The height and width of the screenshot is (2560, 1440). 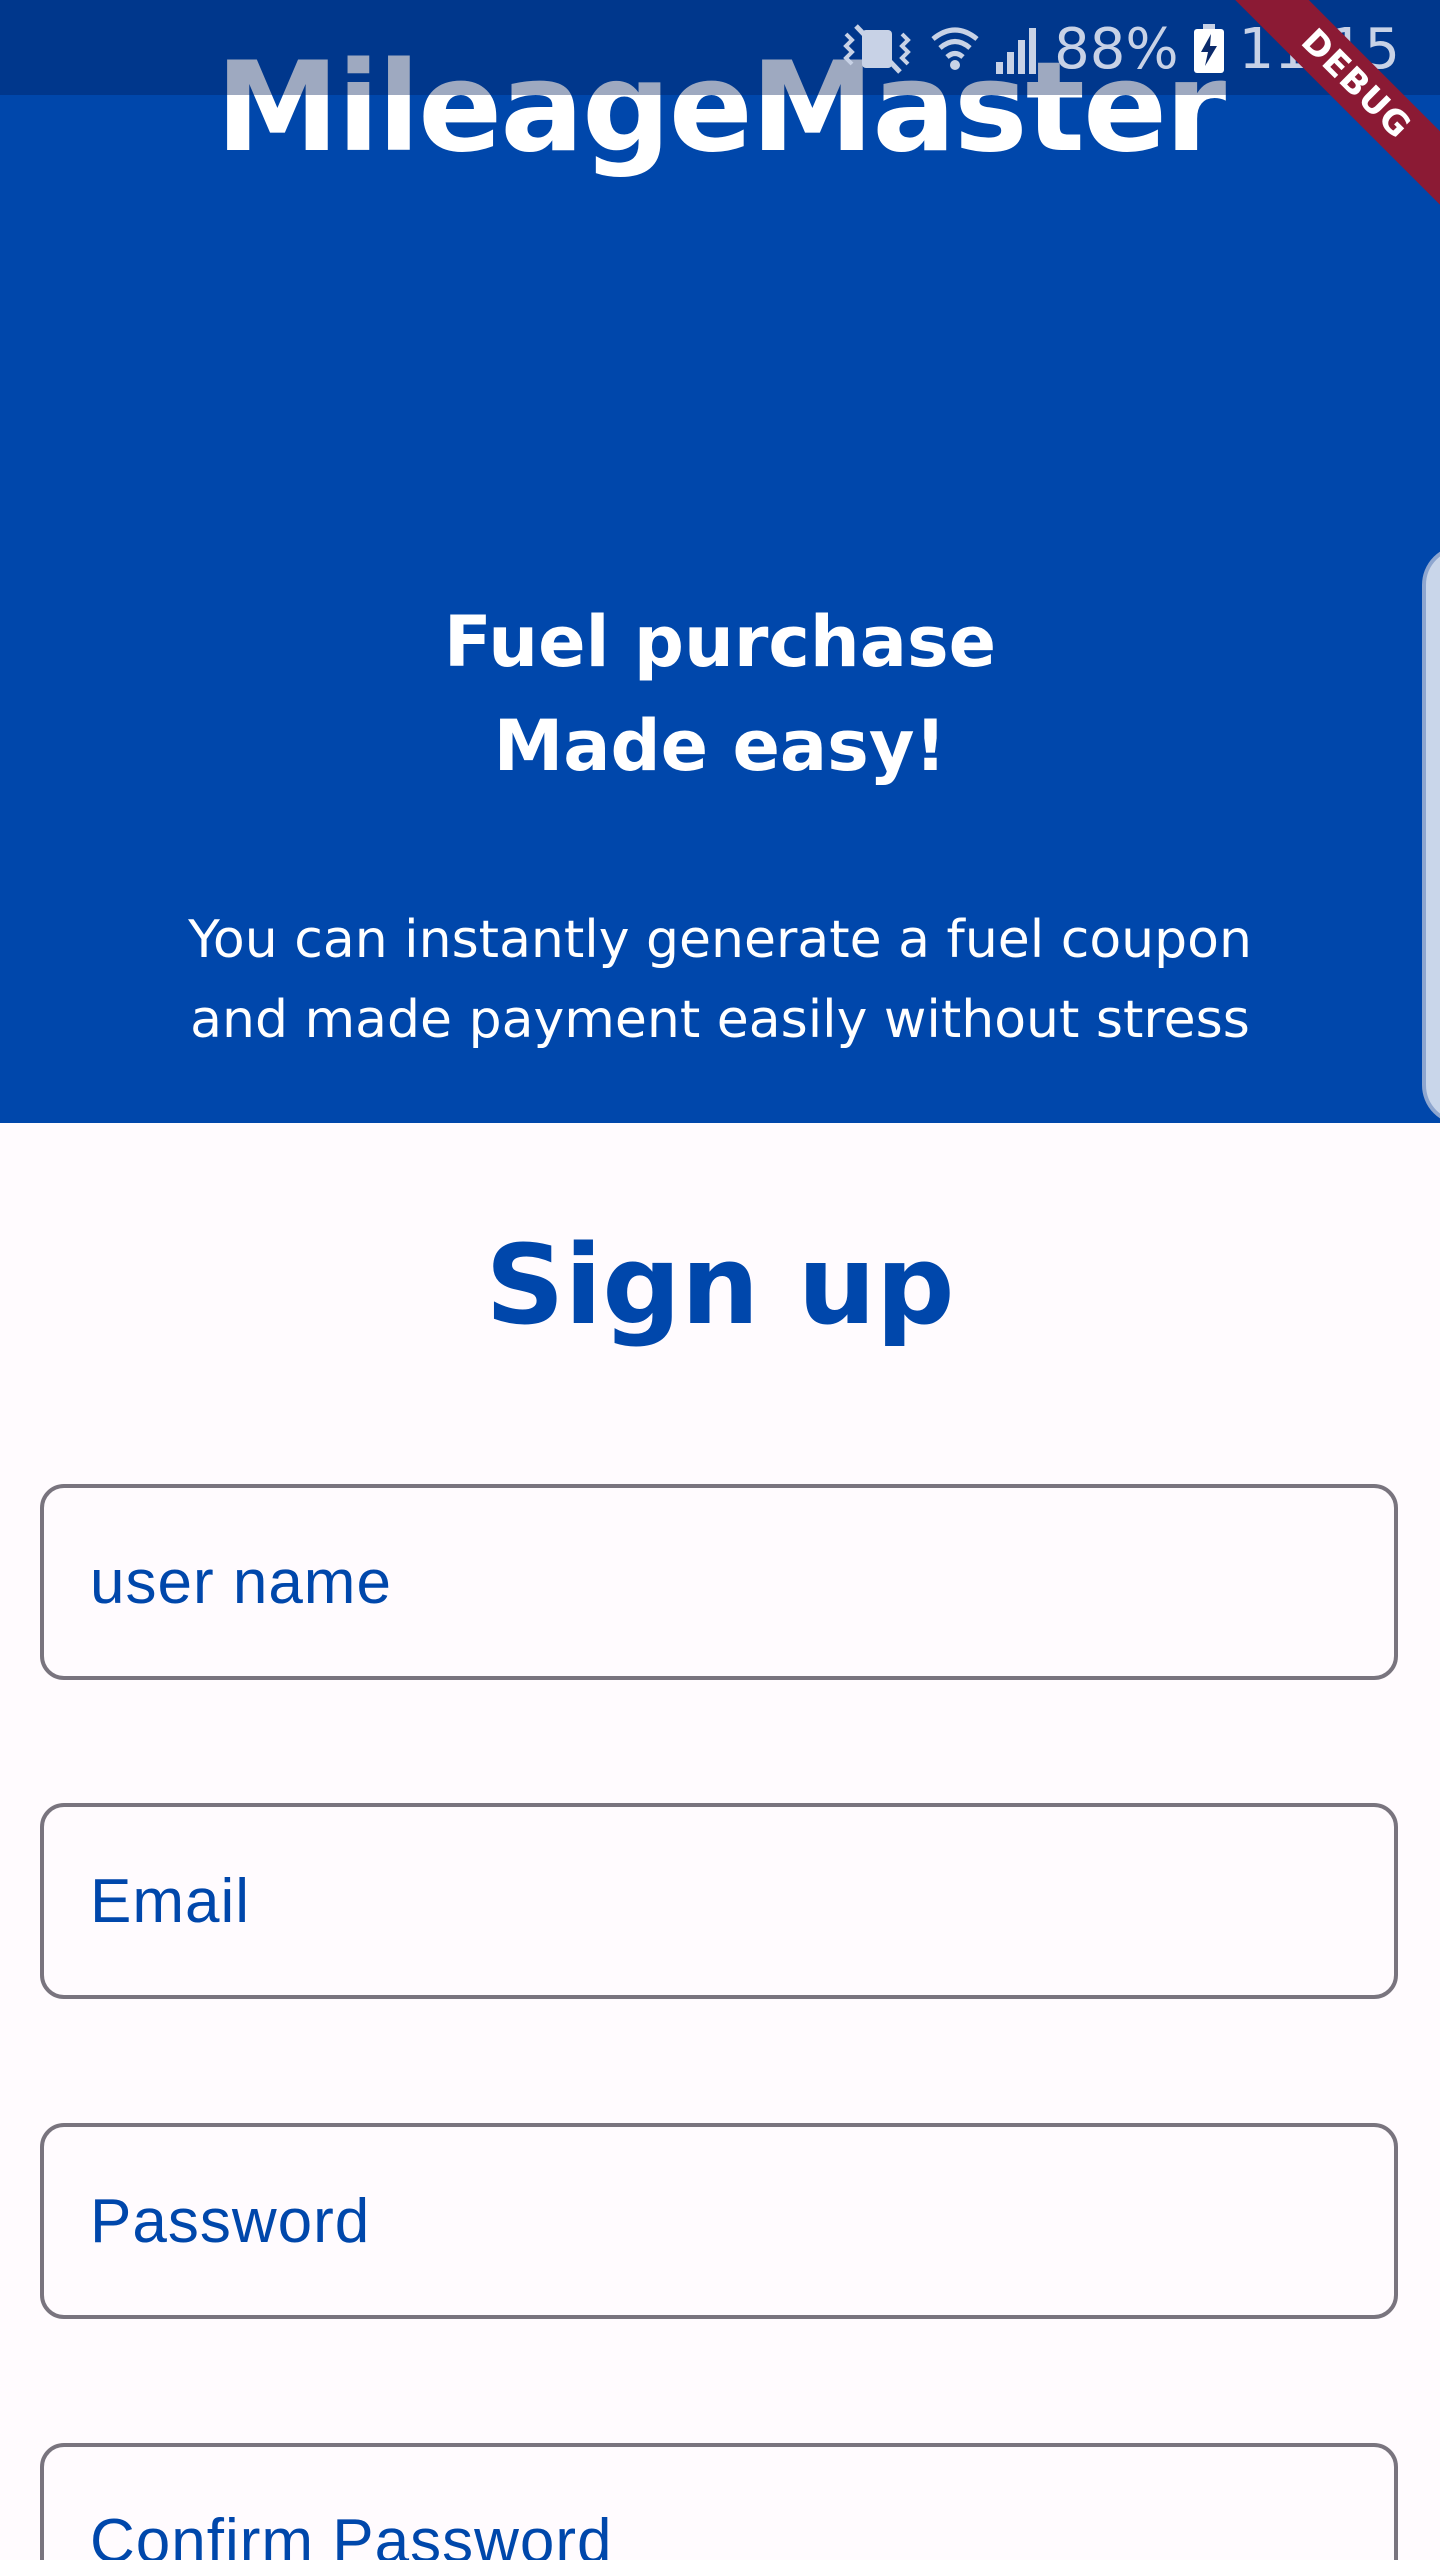 I want to click on description-line-2: and made payment easily without stress, so click(x=720, y=1020).